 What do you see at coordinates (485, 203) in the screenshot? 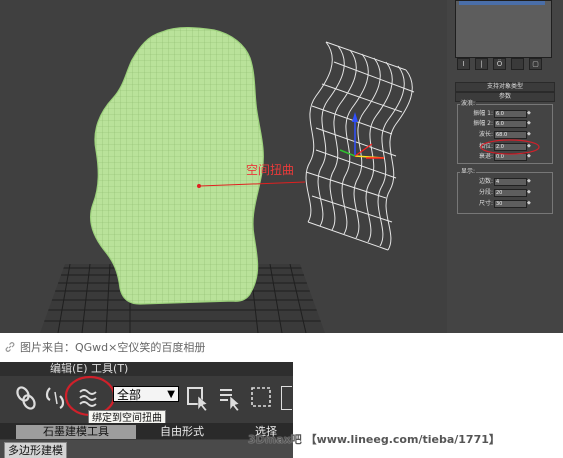
I see `param-size-label: 尺寸:` at bounding box center [485, 203].